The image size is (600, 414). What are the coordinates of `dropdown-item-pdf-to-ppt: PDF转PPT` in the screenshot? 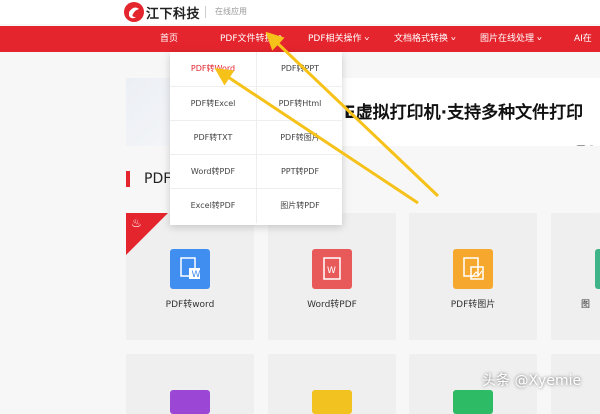 It's located at (299, 69).